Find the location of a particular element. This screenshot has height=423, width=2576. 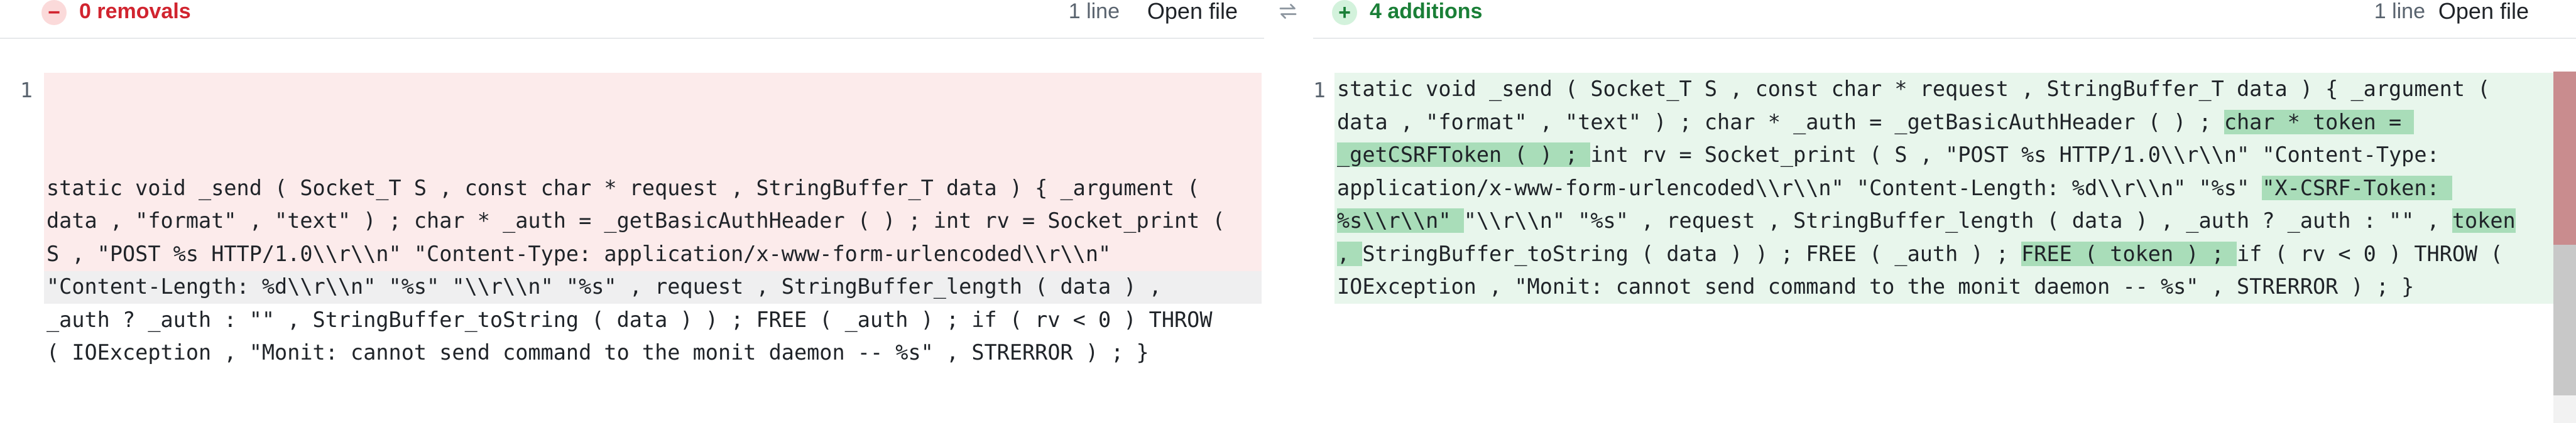

plus-circle-icon: + is located at coordinates (1344, 12).